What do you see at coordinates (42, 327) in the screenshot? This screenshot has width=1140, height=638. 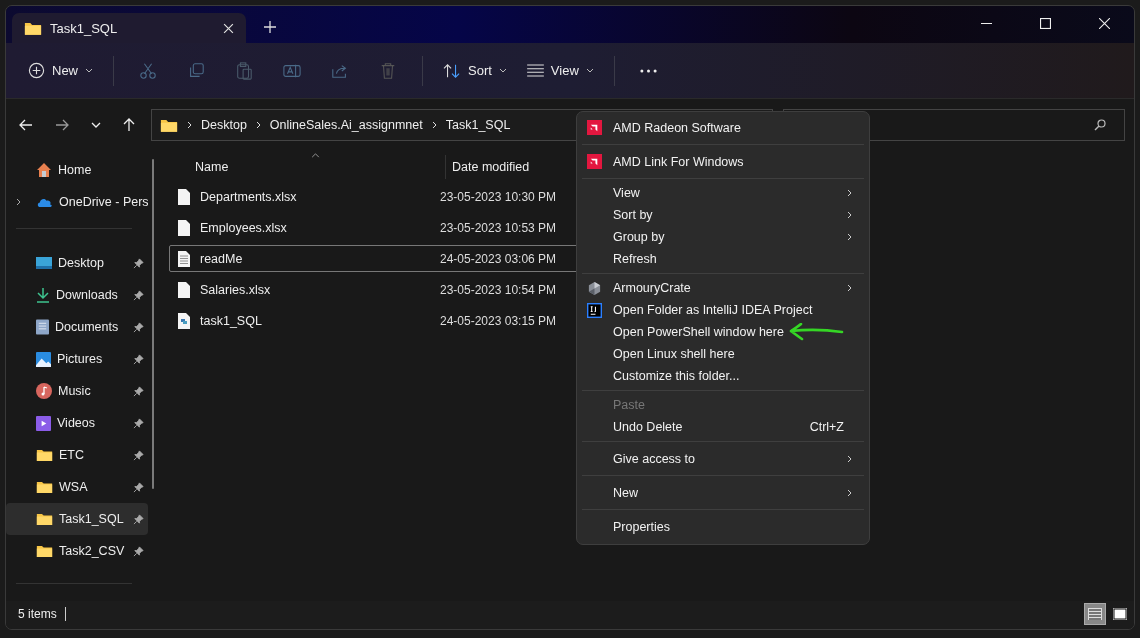 I see `document-icon` at bounding box center [42, 327].